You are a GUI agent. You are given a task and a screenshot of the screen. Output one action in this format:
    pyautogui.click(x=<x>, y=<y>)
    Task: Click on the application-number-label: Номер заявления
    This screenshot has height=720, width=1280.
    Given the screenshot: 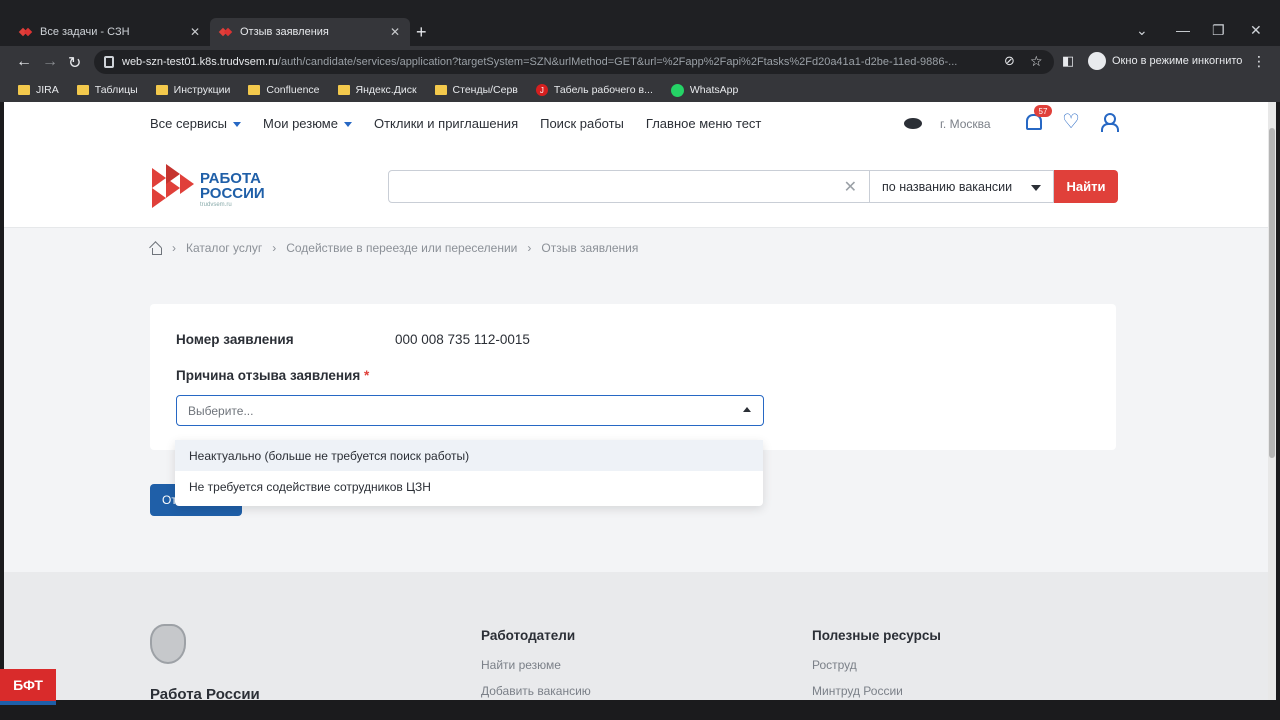 What is the action you would take?
    pyautogui.click(x=235, y=339)
    